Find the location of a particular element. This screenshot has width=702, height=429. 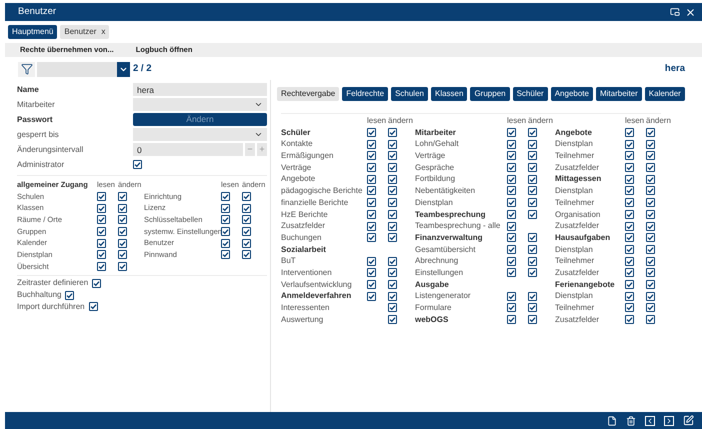

tab-close: x is located at coordinates (103, 32).